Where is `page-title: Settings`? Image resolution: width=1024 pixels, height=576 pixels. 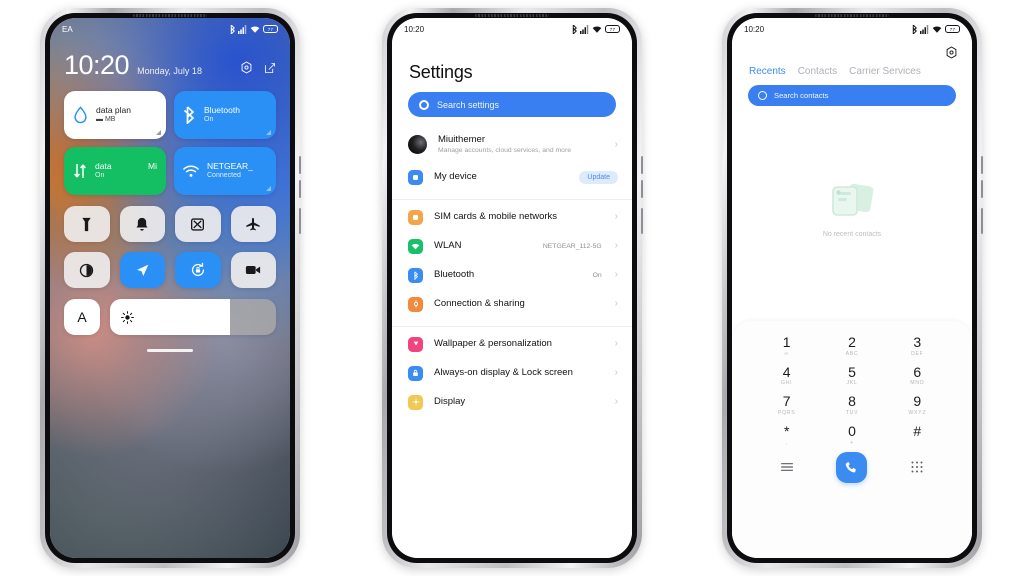
page-title: Settings is located at coordinates (441, 72).